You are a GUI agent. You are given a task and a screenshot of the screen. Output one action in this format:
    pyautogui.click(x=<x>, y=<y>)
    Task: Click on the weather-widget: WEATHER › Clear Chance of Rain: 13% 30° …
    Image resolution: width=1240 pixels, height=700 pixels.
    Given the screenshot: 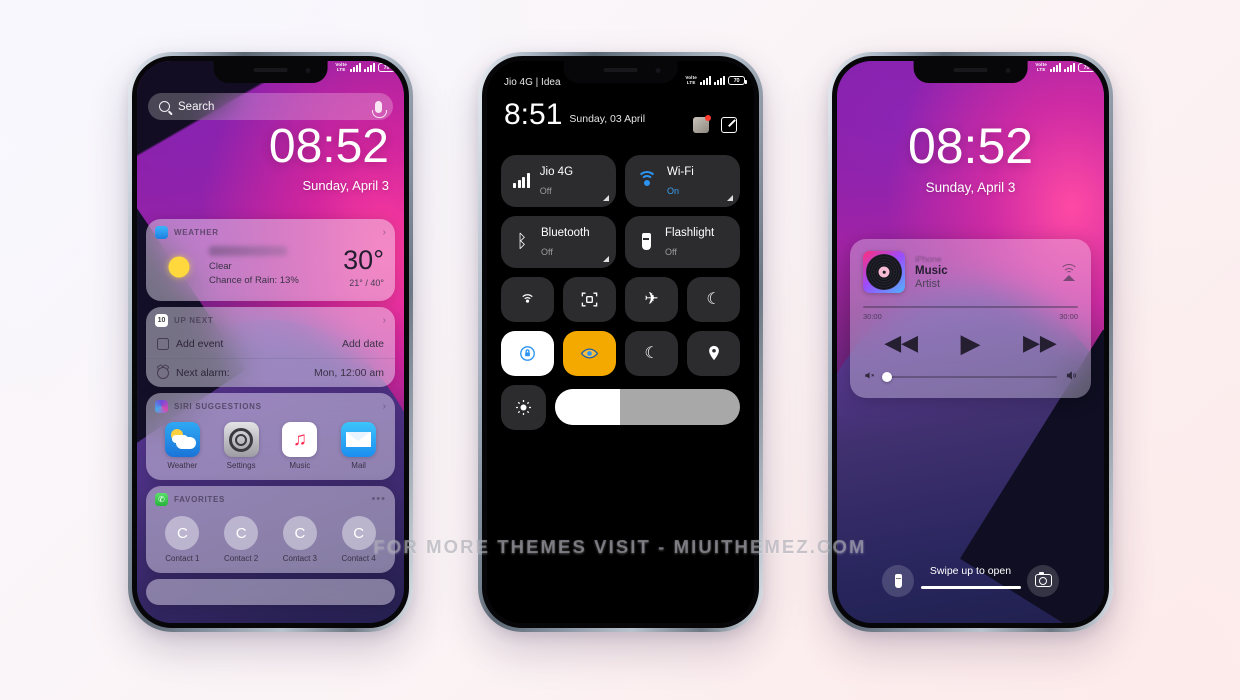 What is the action you would take?
    pyautogui.click(x=270, y=260)
    